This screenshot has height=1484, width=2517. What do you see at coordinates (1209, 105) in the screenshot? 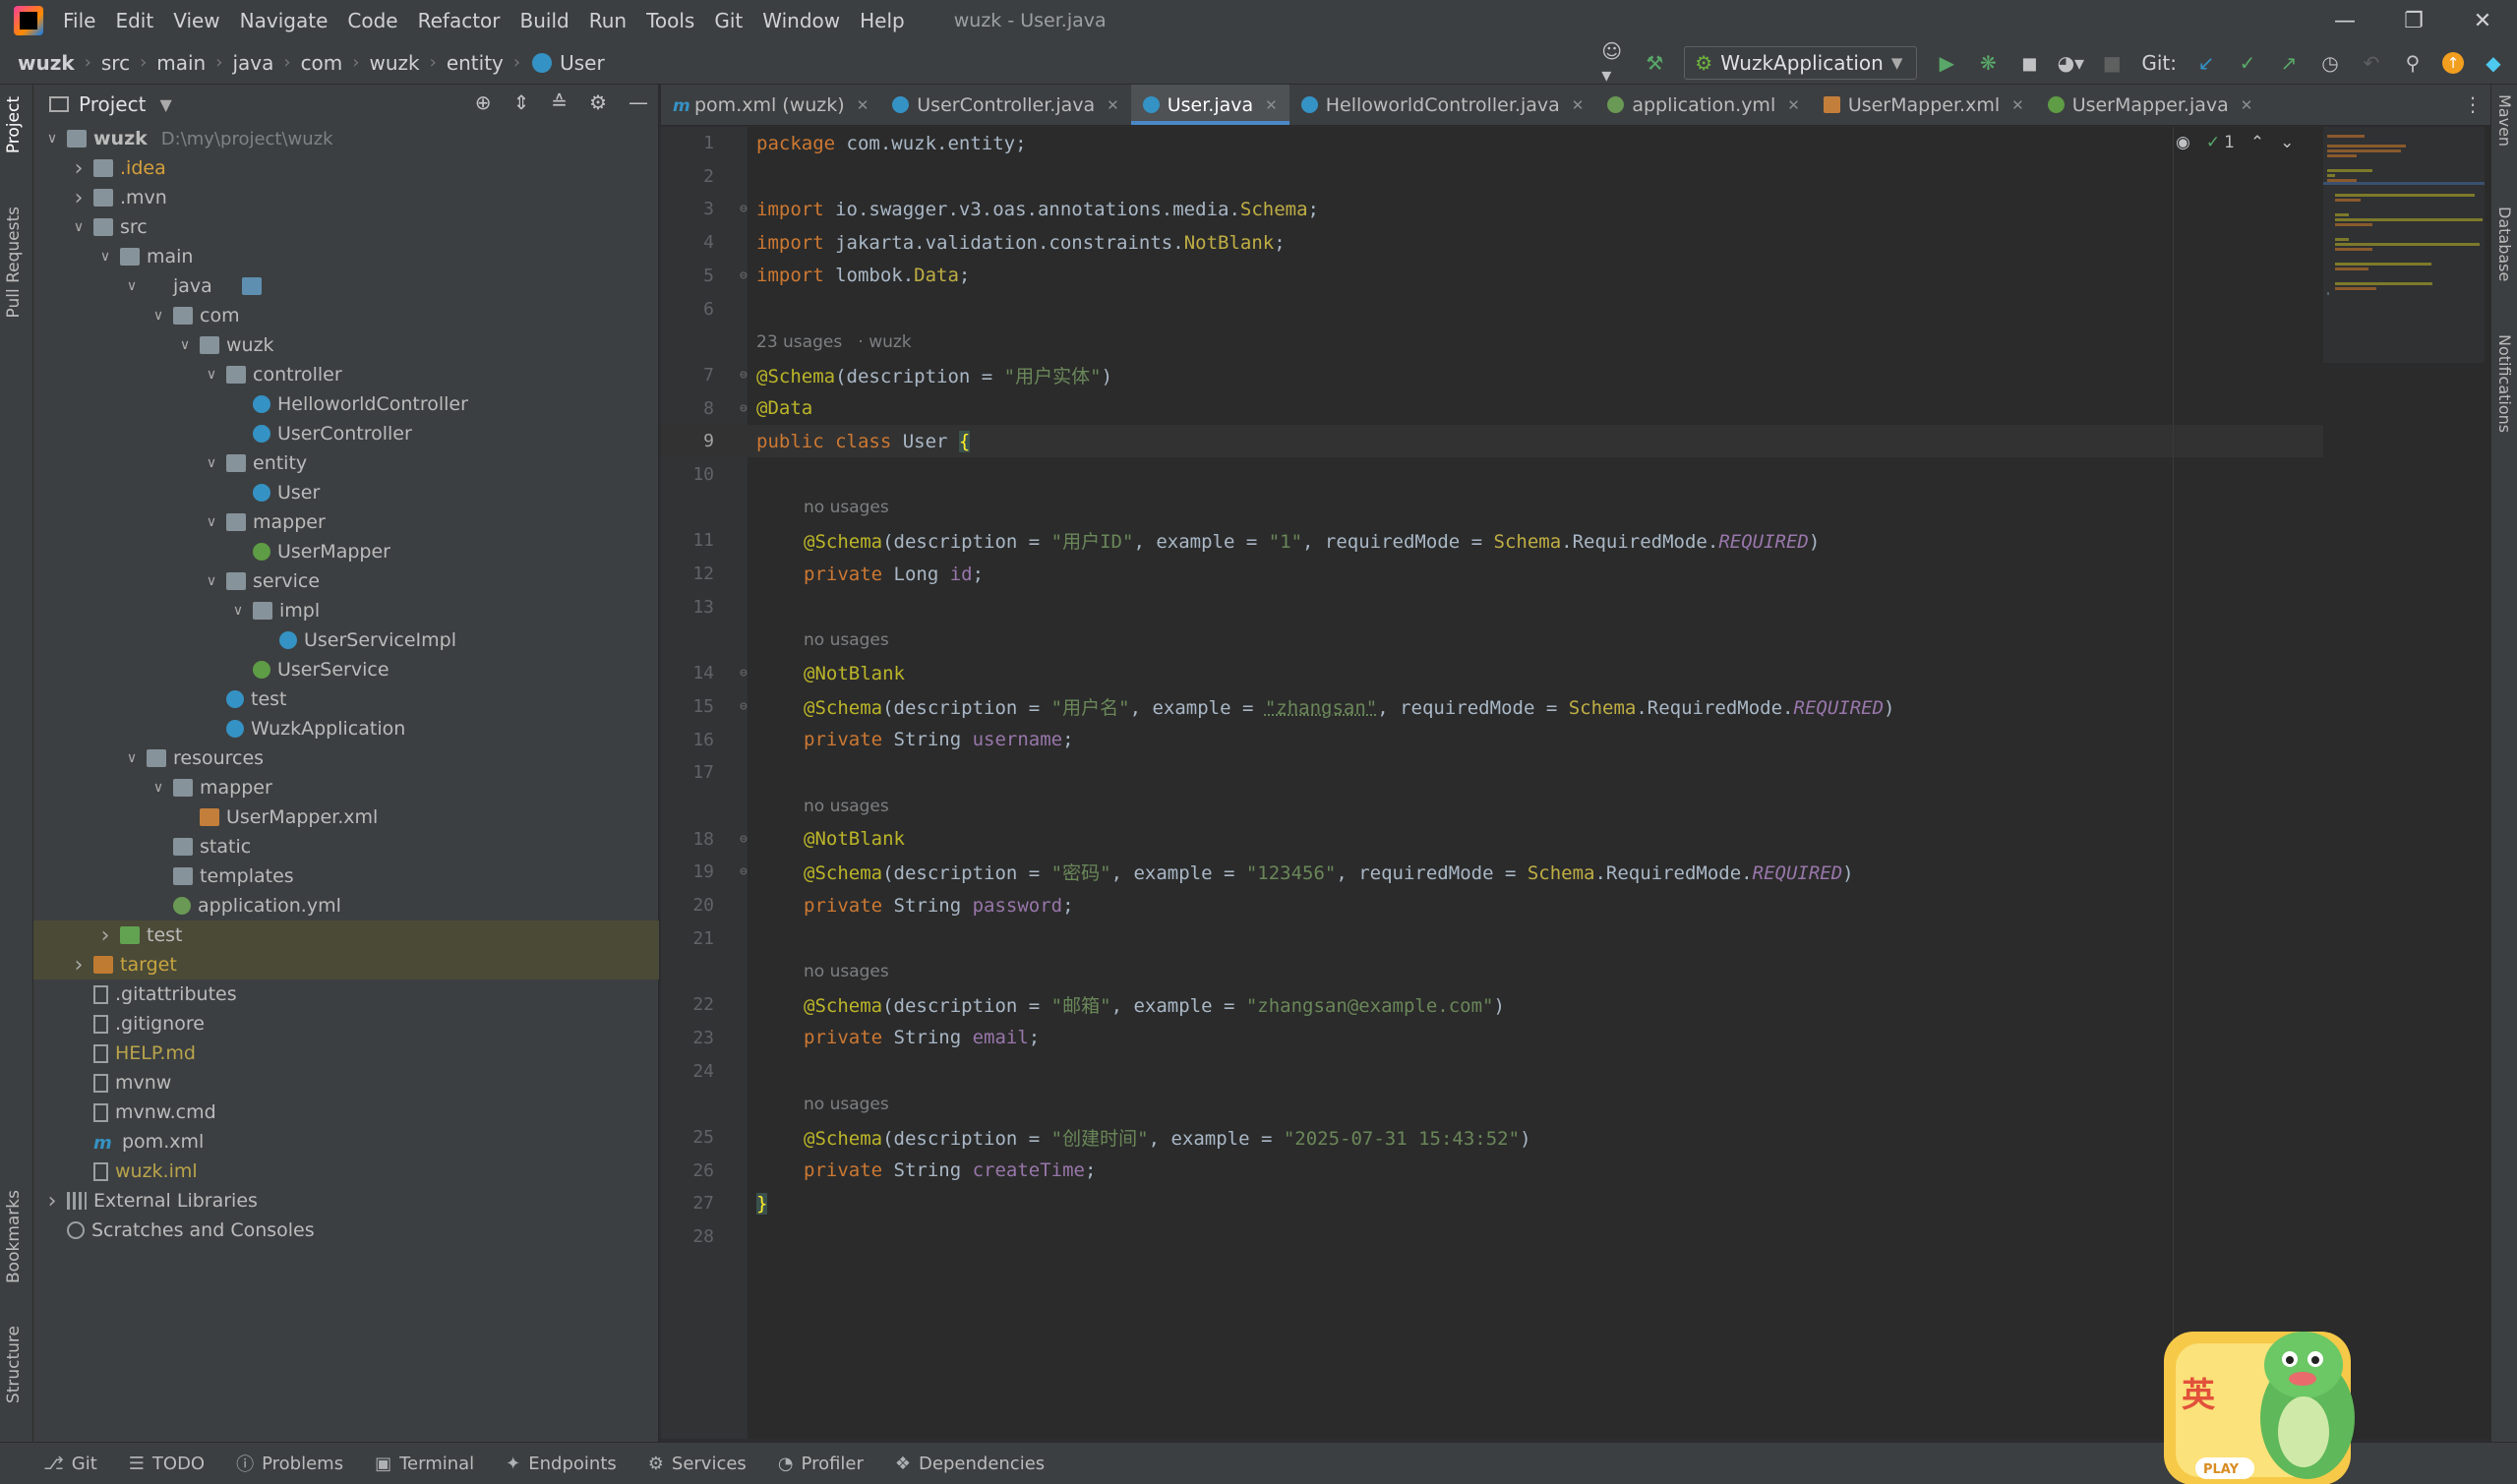
I see `tab-user-java: User.java ✕` at bounding box center [1209, 105].